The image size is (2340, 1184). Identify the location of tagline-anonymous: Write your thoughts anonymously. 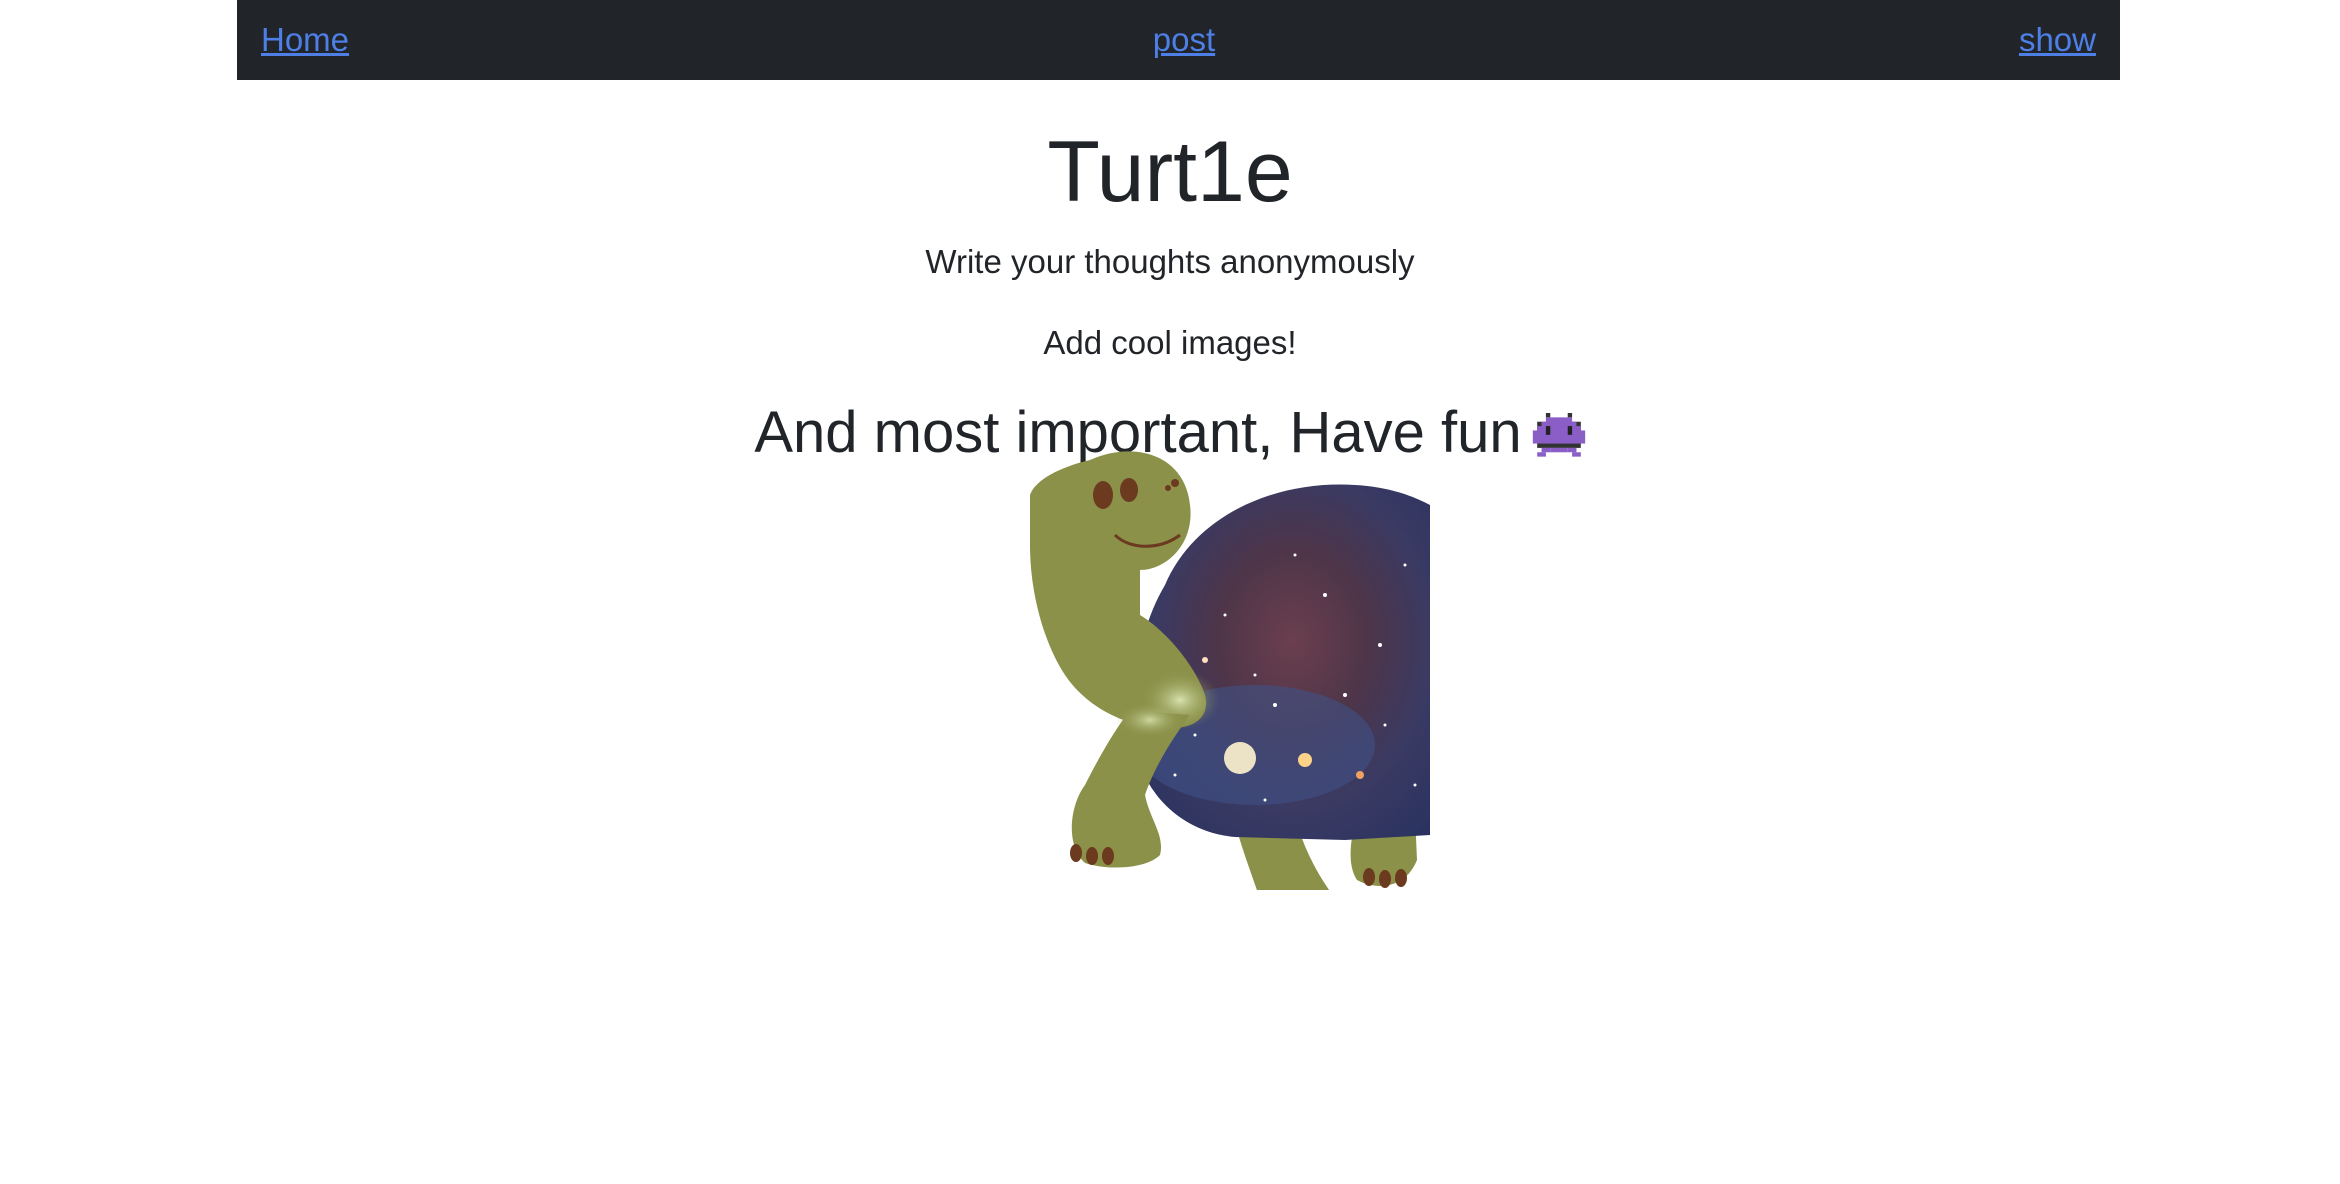
(1170, 261).